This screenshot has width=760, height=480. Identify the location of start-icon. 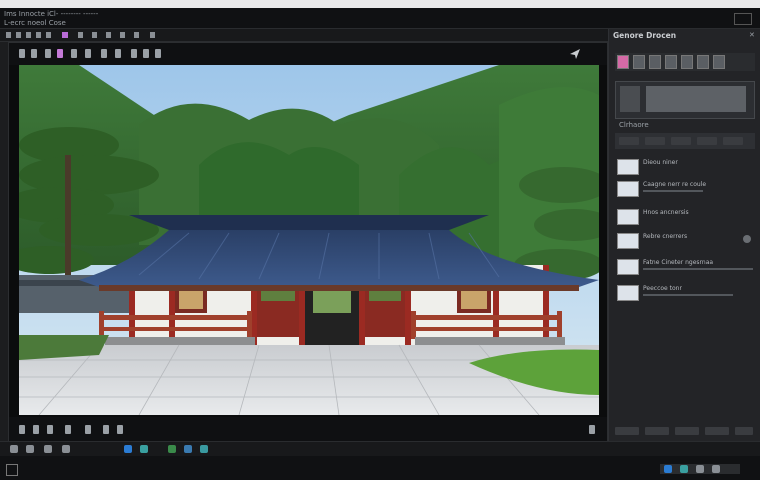
(12, 470).